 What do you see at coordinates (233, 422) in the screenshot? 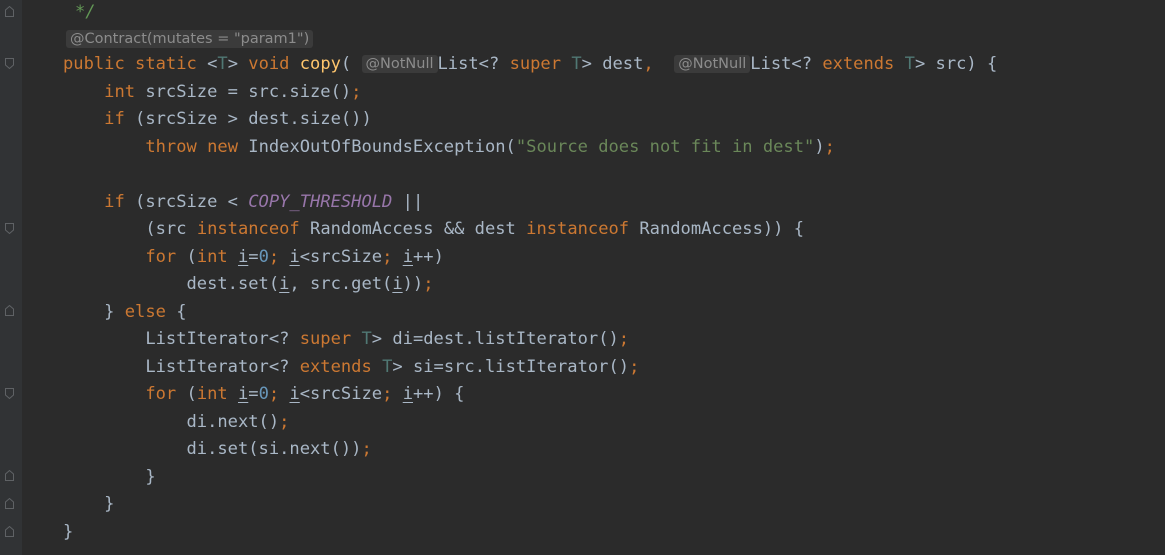
I see `code-text: di.next()` at bounding box center [233, 422].